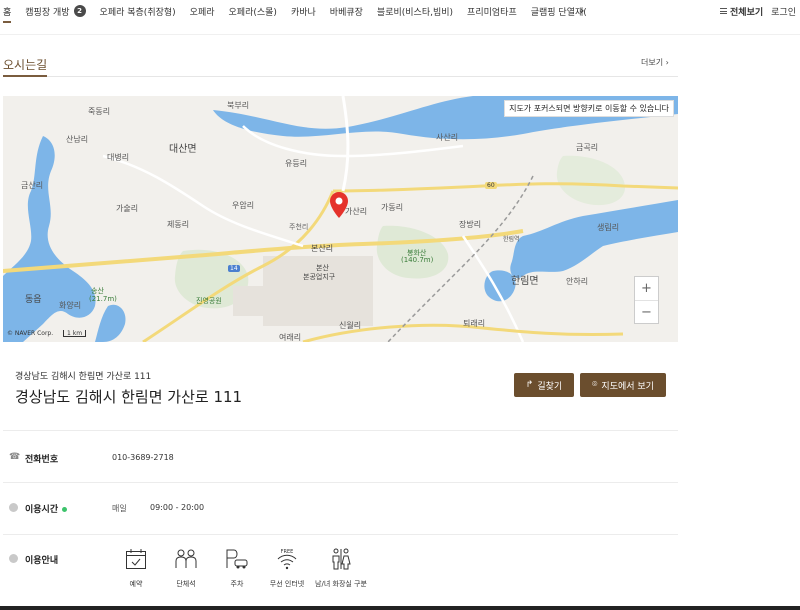  I want to click on map-label: 금산리, so click(32, 185).